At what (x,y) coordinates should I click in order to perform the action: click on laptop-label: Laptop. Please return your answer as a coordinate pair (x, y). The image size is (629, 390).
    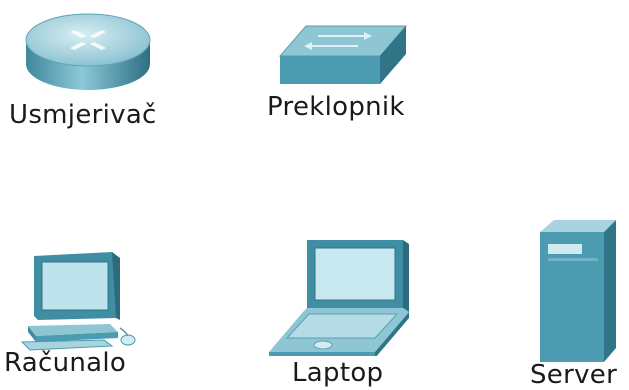
    Looking at the image, I should click on (338, 373).